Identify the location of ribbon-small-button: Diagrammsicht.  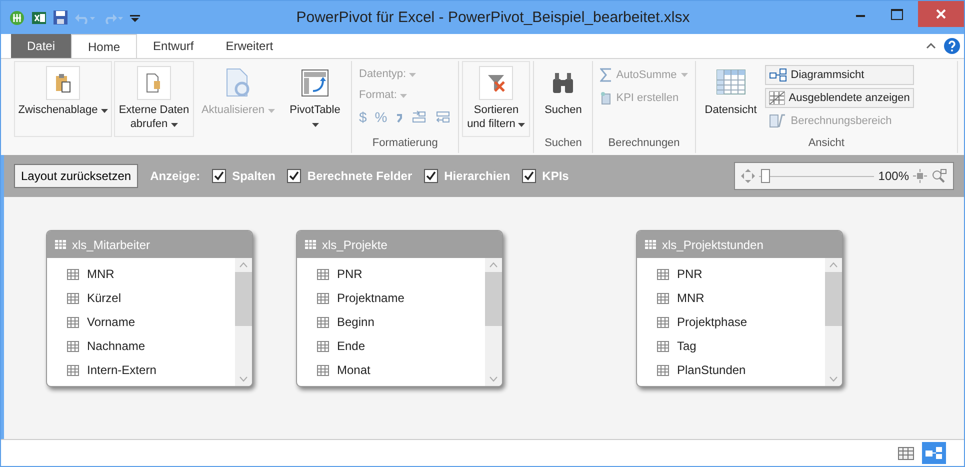
(839, 75).